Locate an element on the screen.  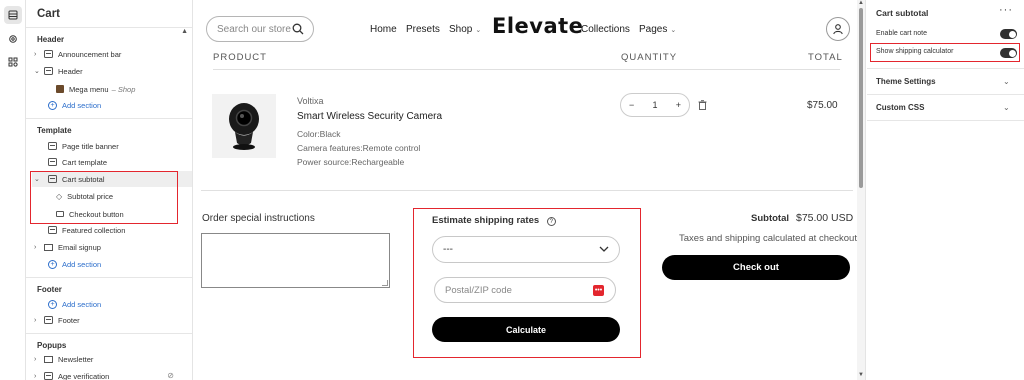
section-page-title-banner: Page title banner is located at coordinates (83, 146).